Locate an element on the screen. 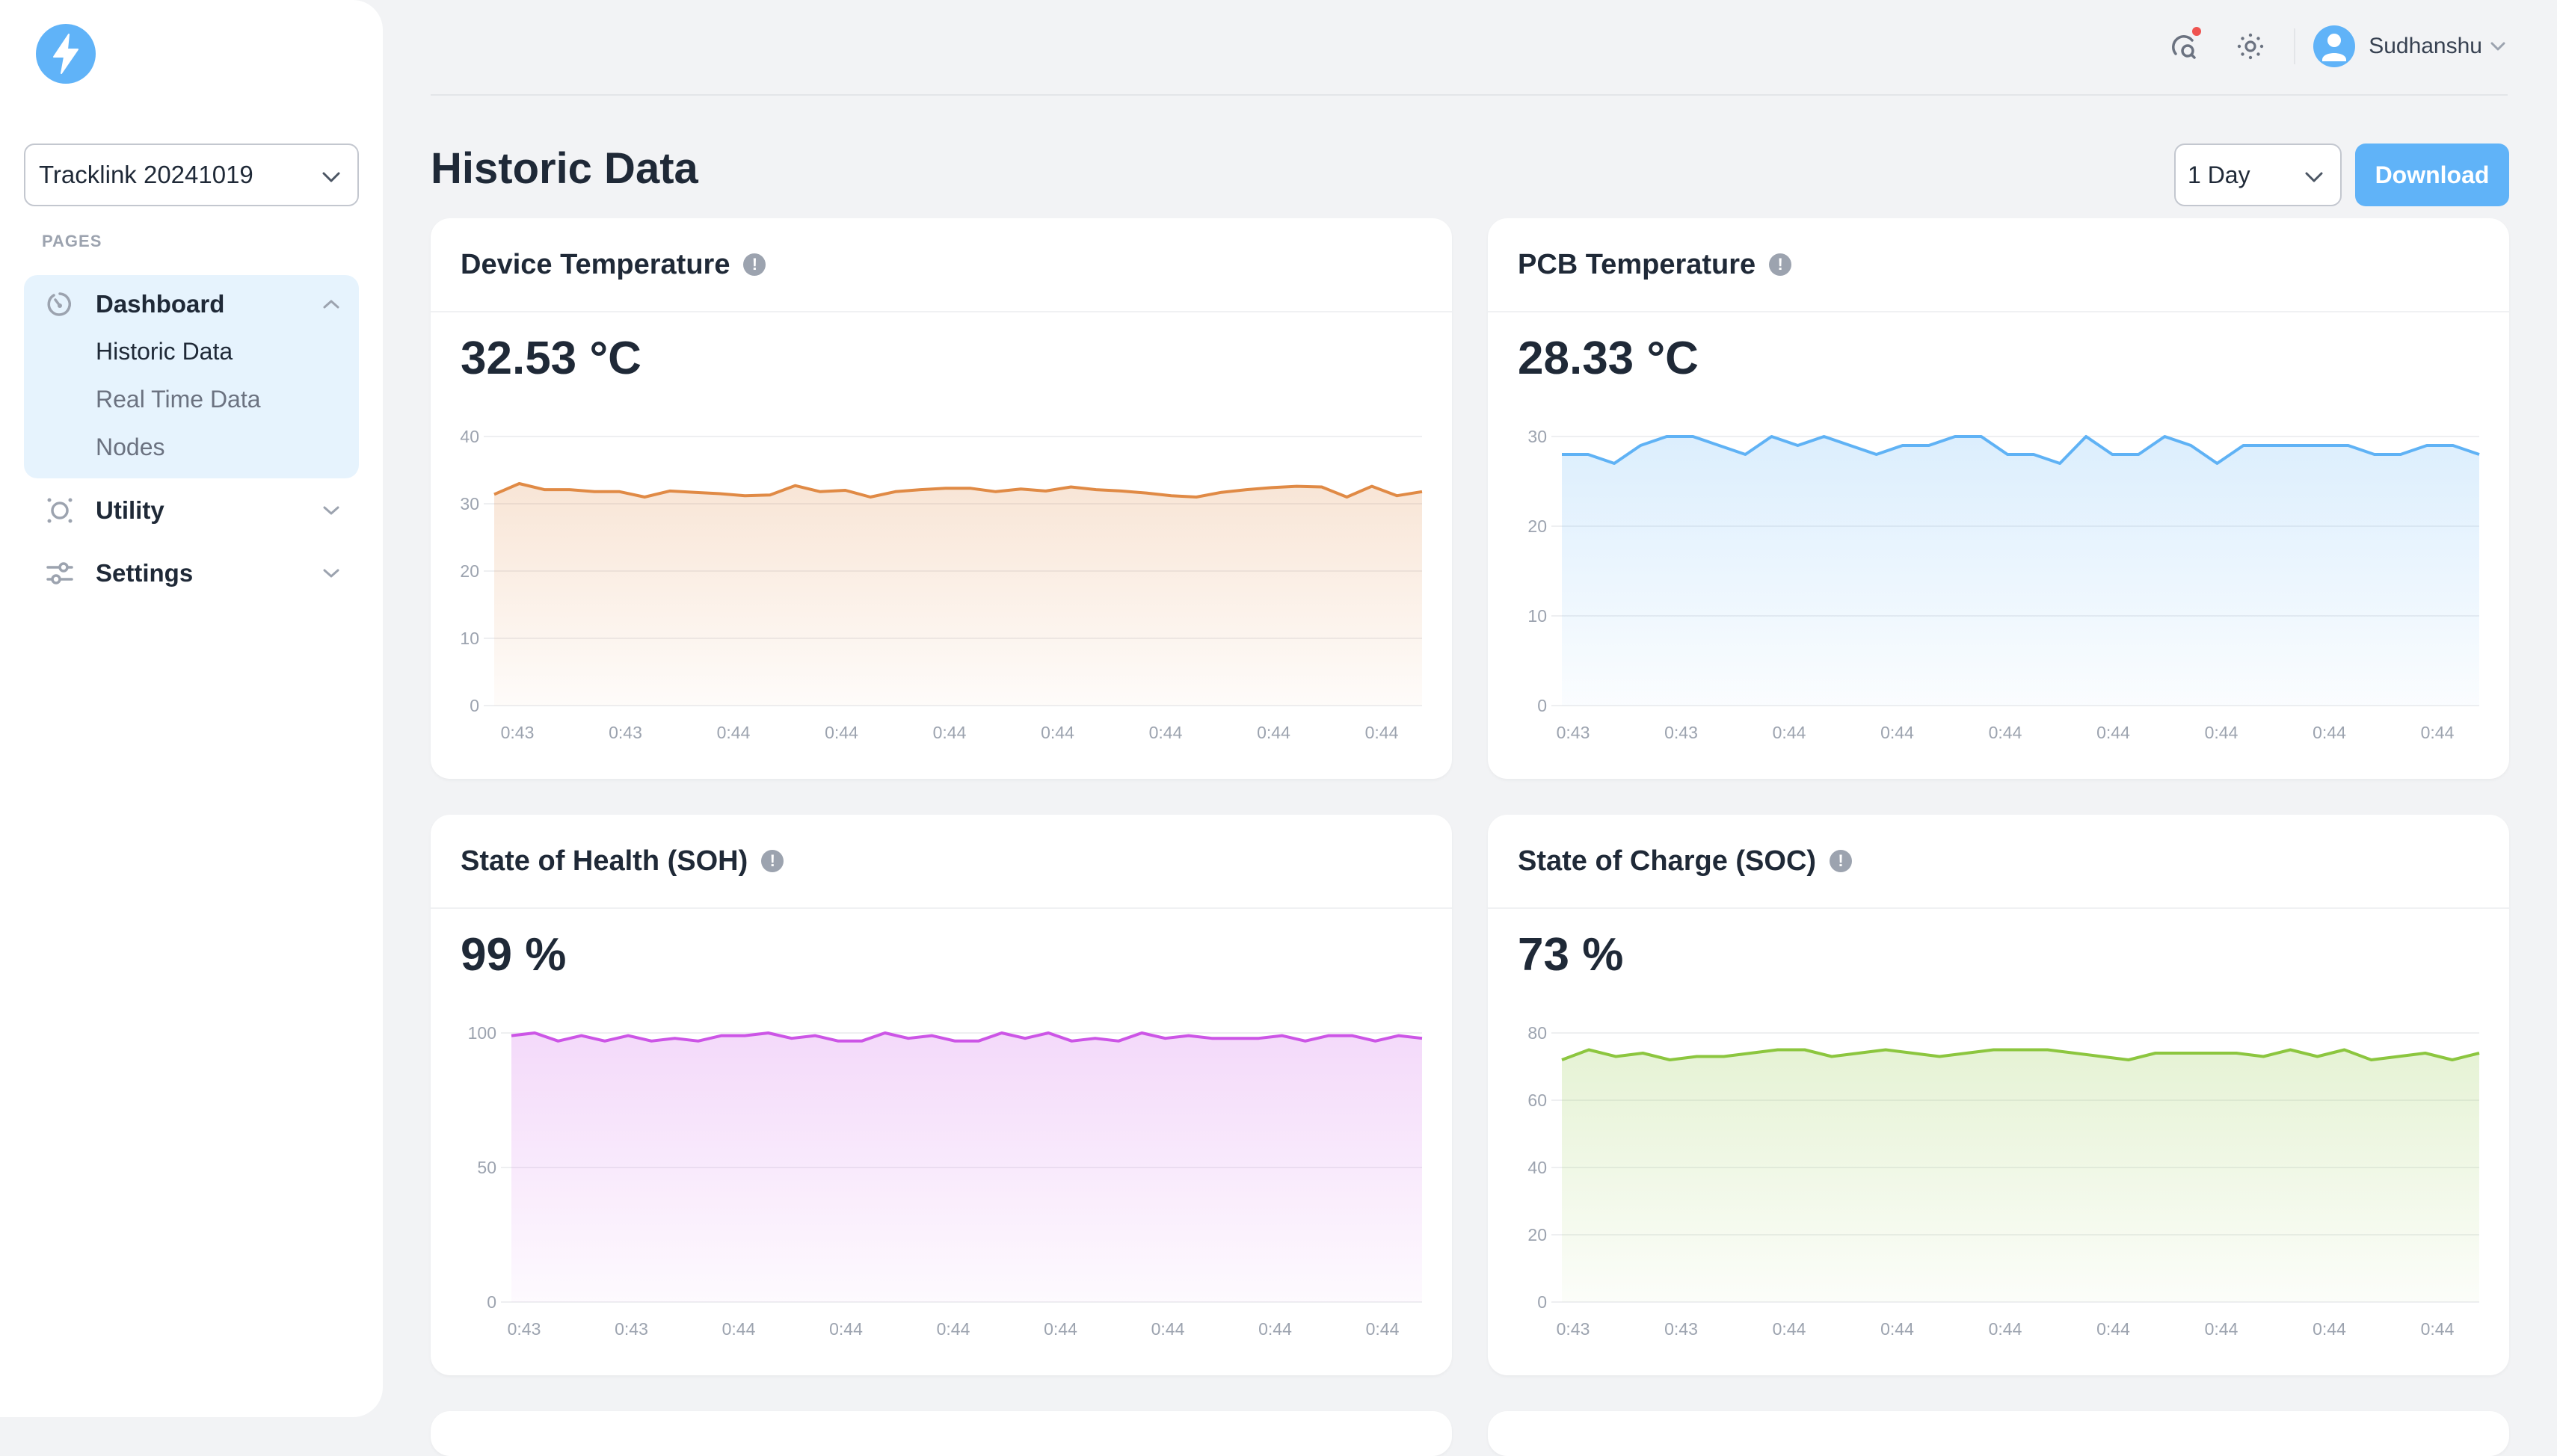 The height and width of the screenshot is (1456, 2557). sidebar-item-utility: Utility is located at coordinates (191, 510).